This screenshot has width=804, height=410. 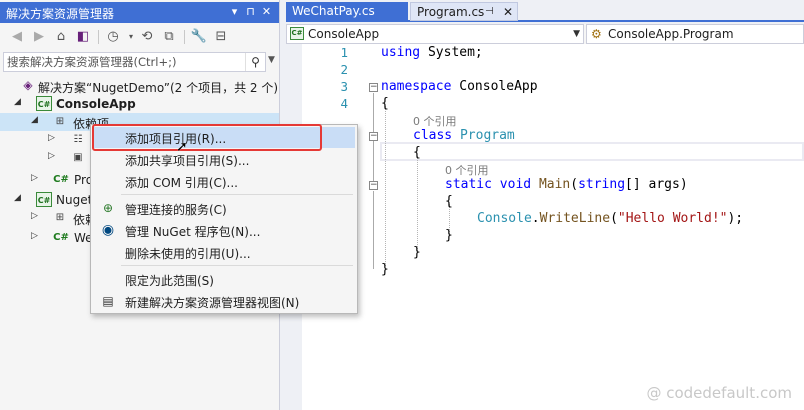 I want to click on code-line: namespace ConsoleApp, so click(x=459, y=86).